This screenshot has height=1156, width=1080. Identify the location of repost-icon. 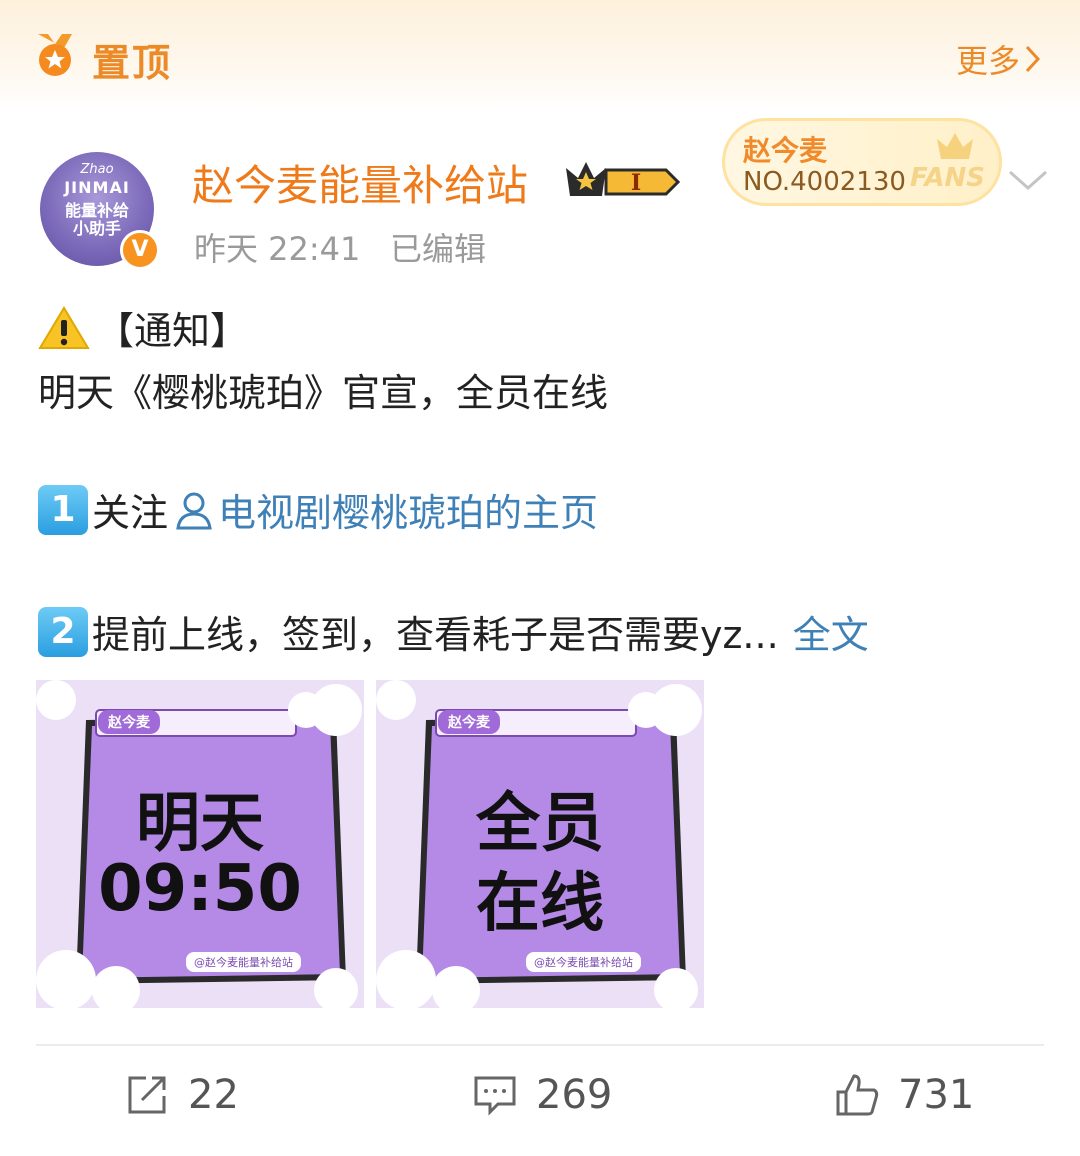
(147, 1095).